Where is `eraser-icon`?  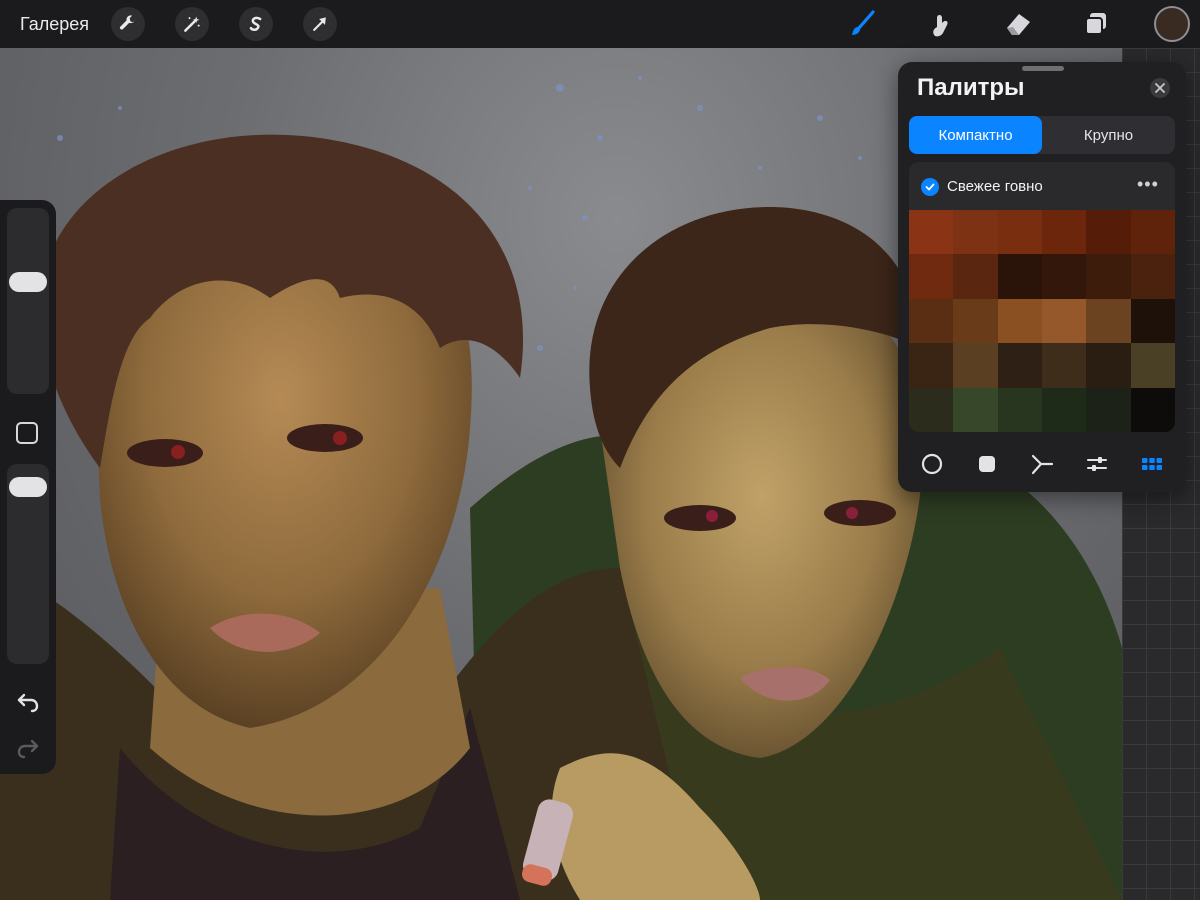 eraser-icon is located at coordinates (1018, 24).